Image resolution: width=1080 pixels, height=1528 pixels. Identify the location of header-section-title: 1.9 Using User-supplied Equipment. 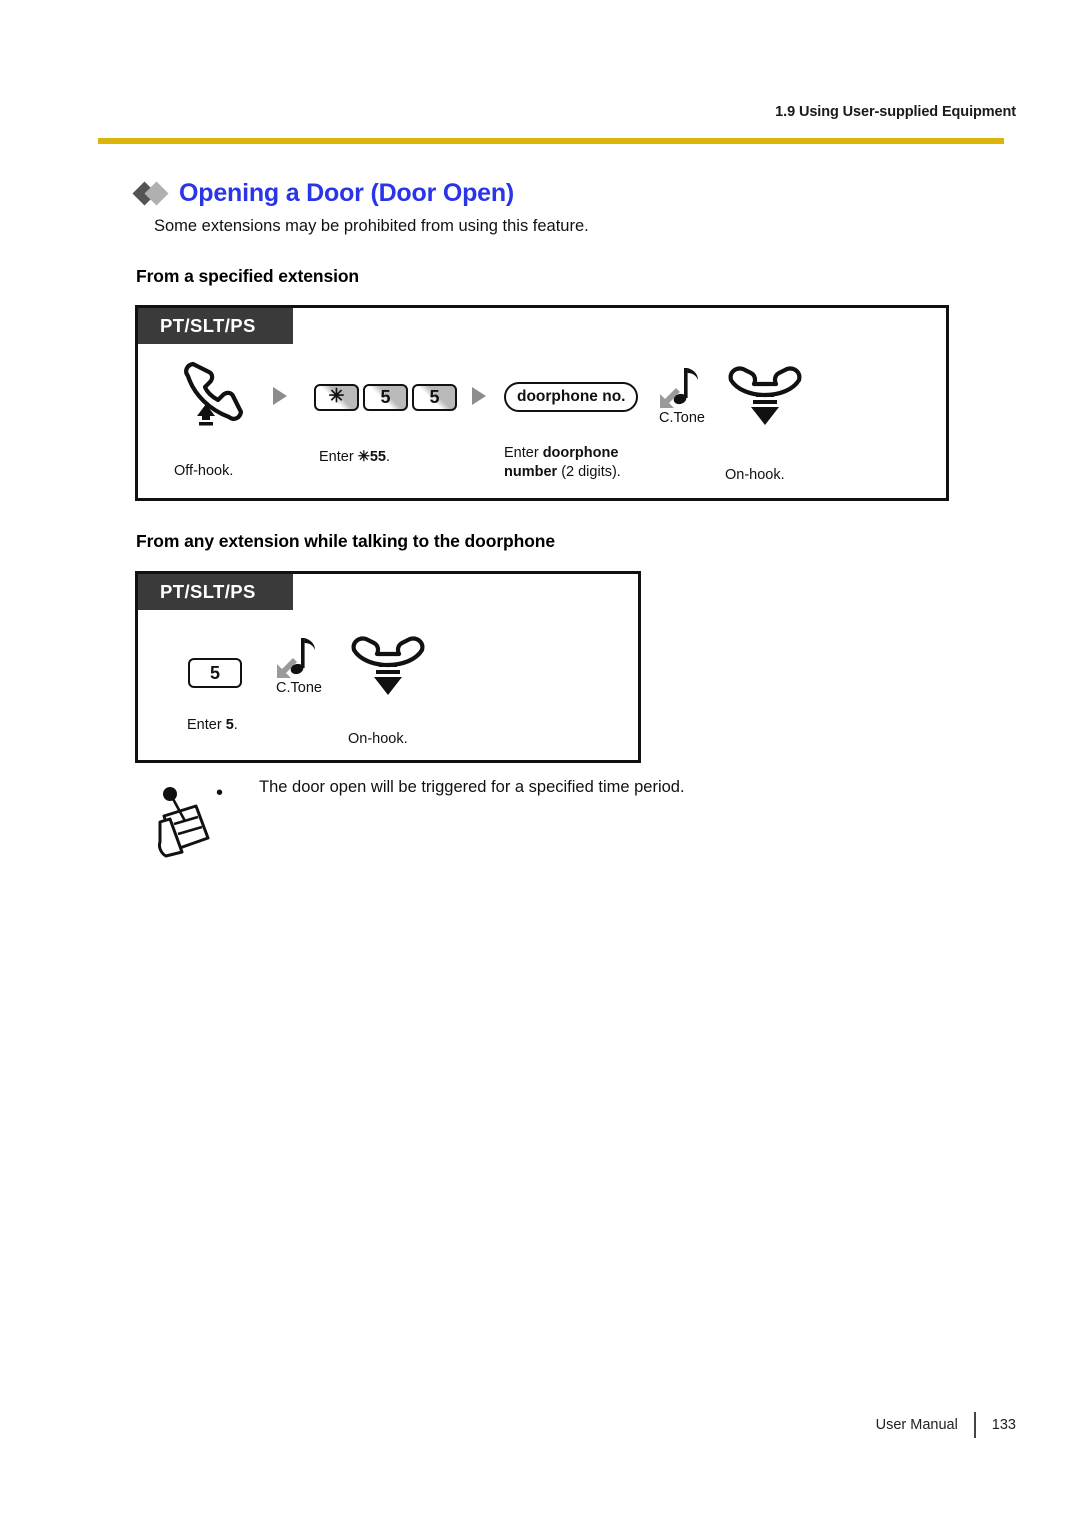
(895, 112).